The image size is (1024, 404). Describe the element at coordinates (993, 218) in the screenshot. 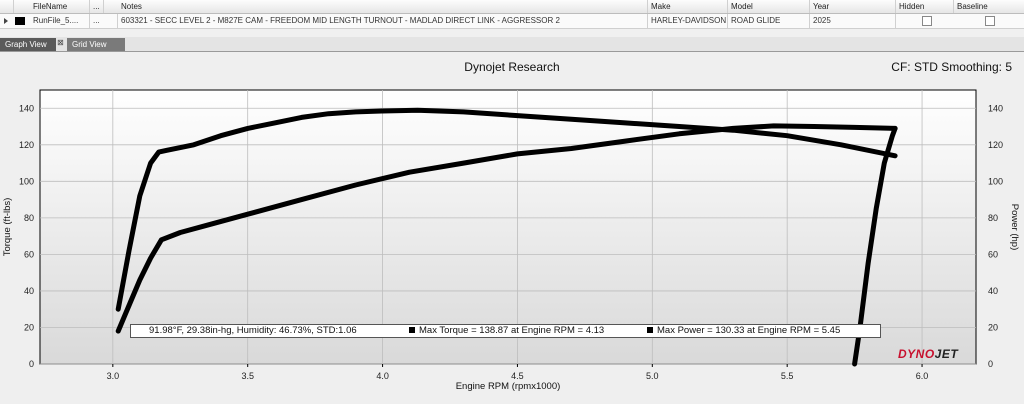

I see `y2-tick-label: 80` at that location.